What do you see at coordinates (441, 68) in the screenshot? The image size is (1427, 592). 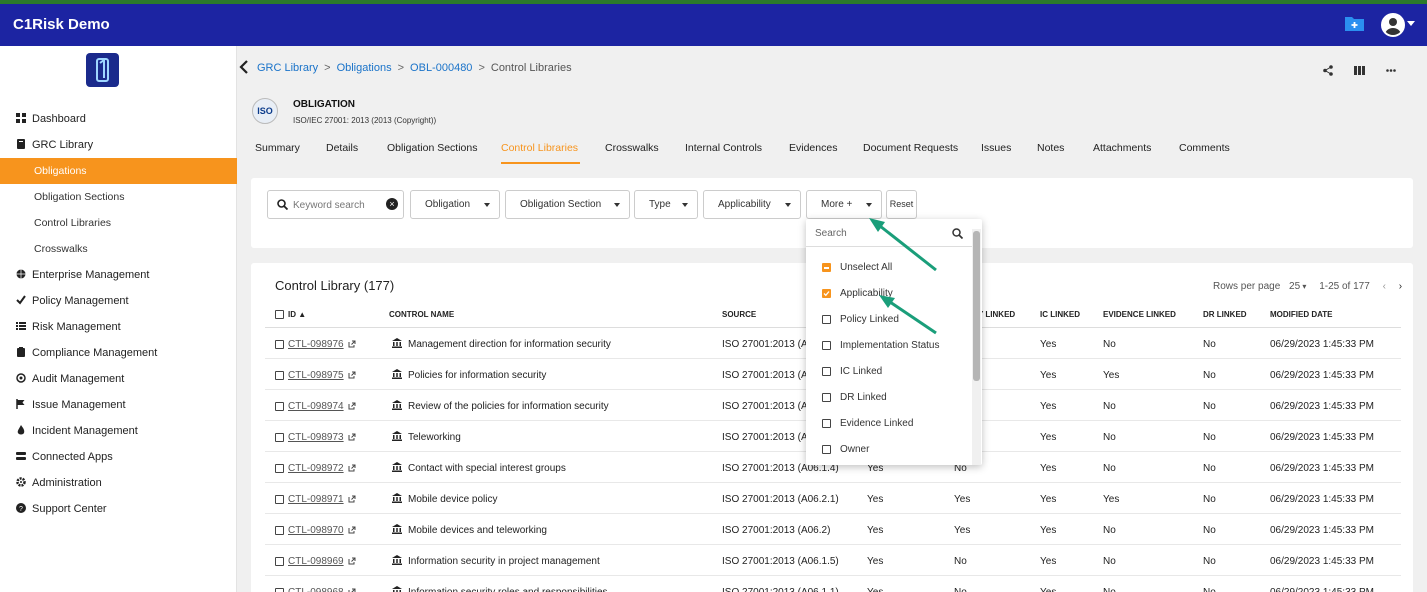 I see `breadcrumb-obligation-id: OBL-000480` at bounding box center [441, 68].